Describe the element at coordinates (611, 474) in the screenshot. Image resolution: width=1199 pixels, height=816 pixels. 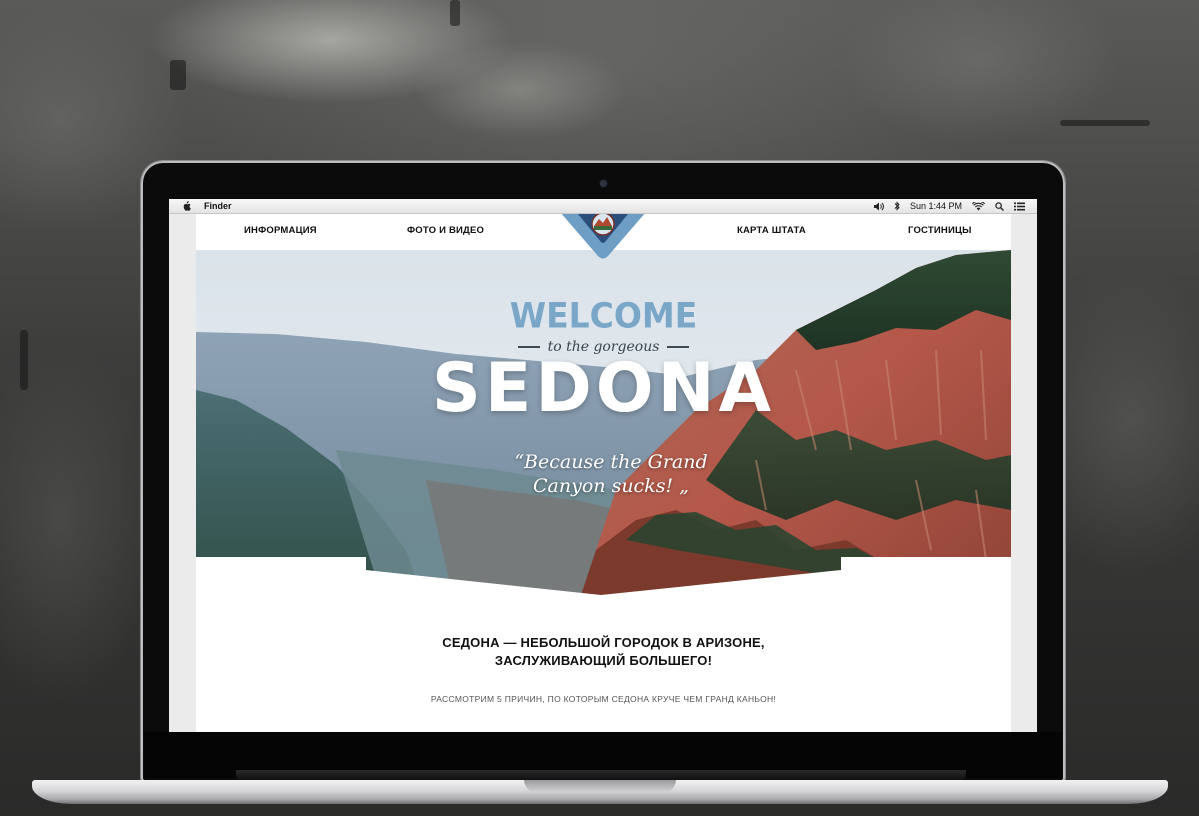
I see `hero-quote: “Because the Grand Canyon sucks! „` at that location.